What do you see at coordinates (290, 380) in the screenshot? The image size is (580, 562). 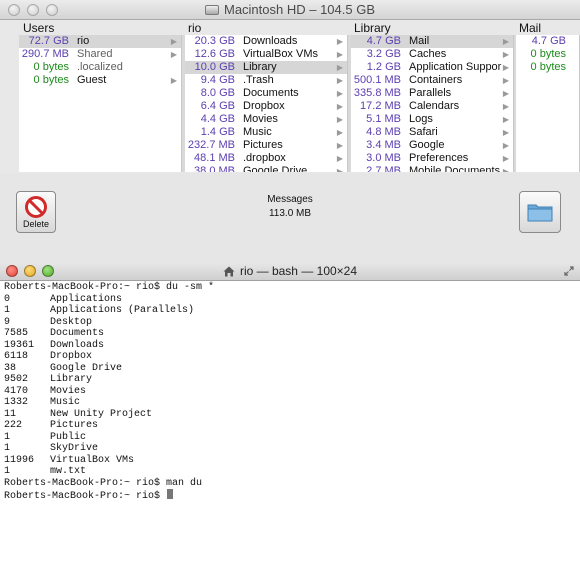 I see `terminal-output-line: 9502 Library` at bounding box center [290, 380].